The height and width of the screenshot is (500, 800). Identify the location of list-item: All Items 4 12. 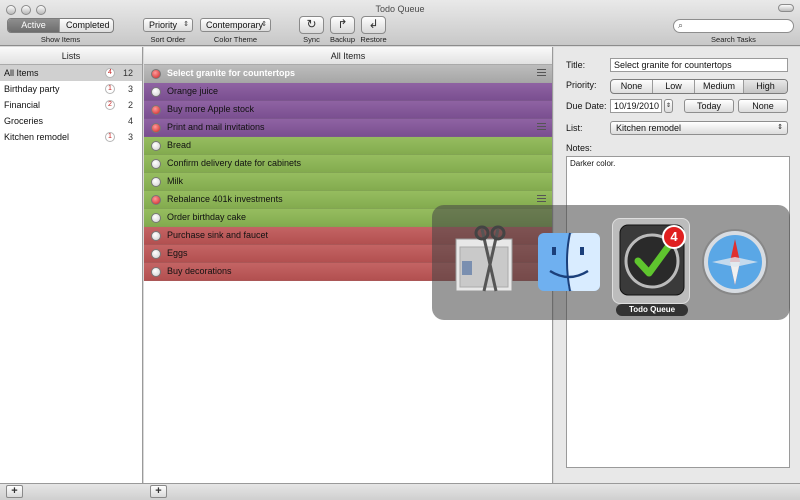
(71, 73).